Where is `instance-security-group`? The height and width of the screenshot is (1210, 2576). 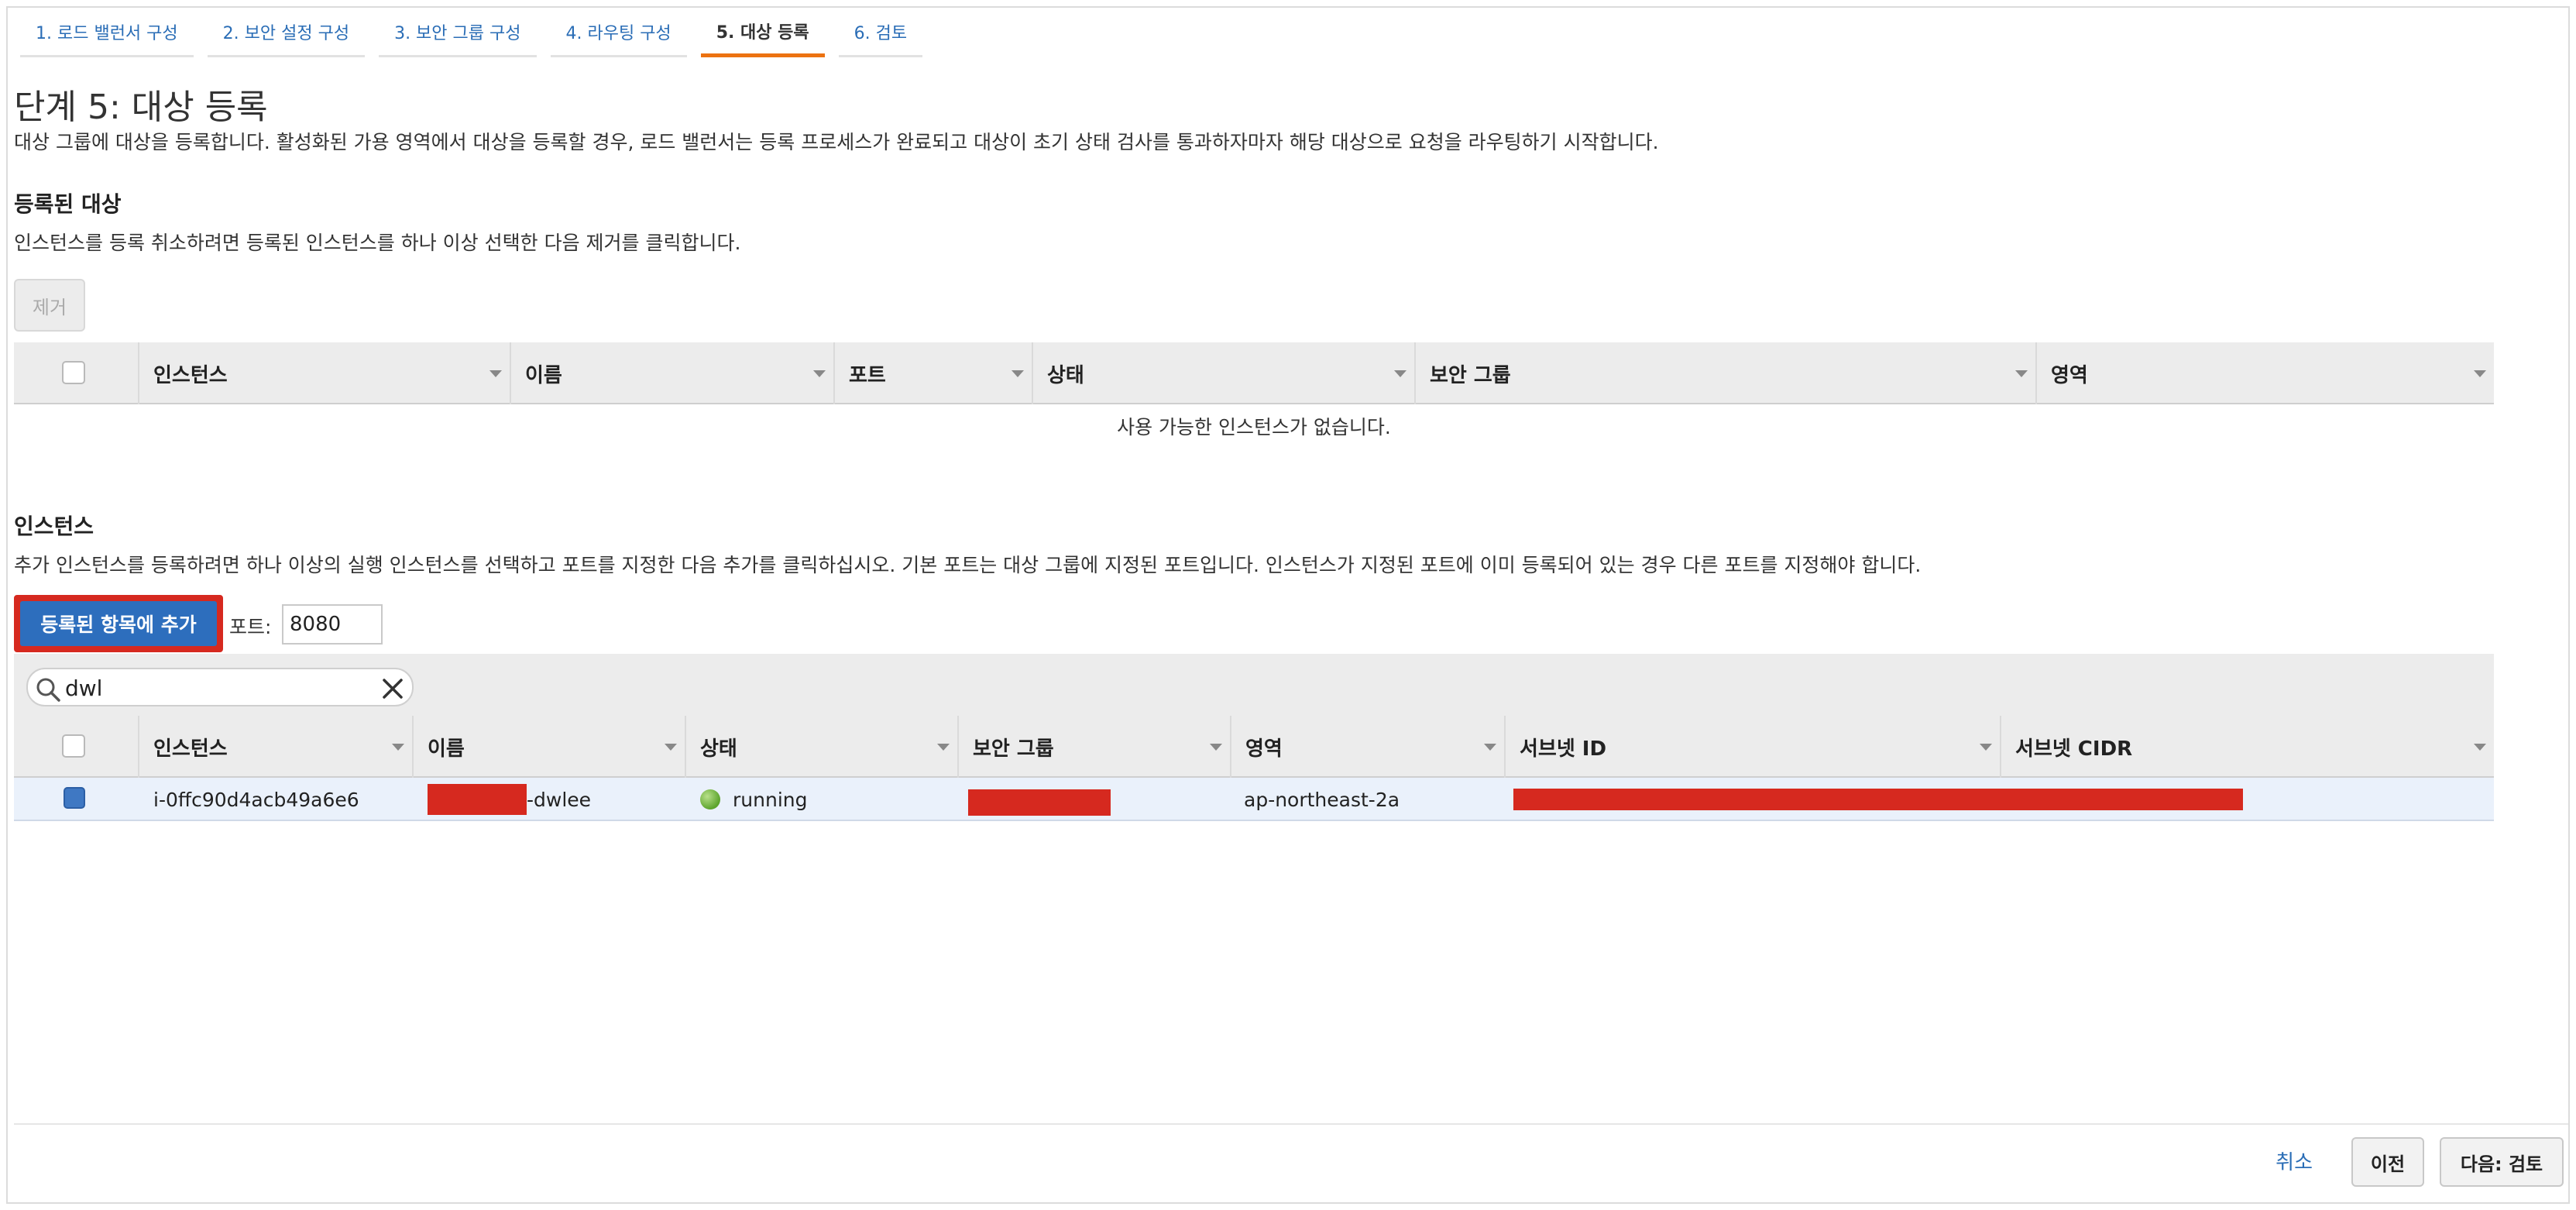
instance-security-group is located at coordinates (1039, 800).